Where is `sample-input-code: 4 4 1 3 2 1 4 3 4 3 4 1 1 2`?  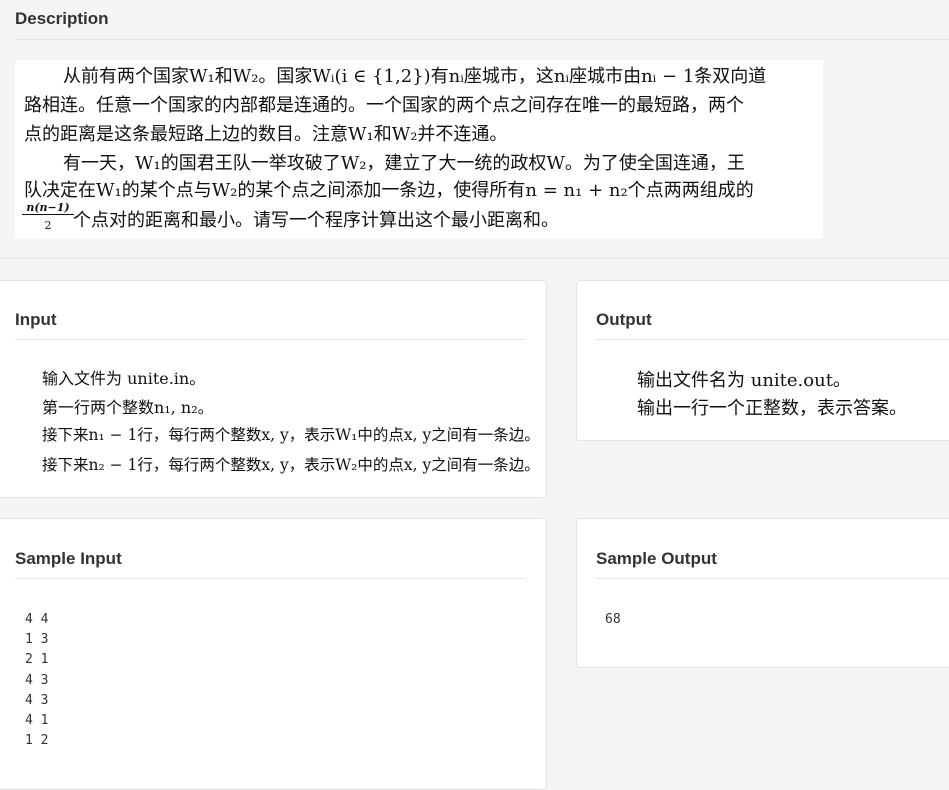
sample-input-code: 4 4 1 3 2 1 4 3 4 3 4 1 1 2 is located at coordinates (37, 680).